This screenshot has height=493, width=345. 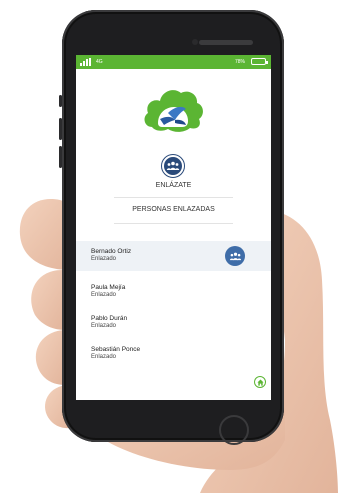 What do you see at coordinates (60, 157) in the screenshot?
I see `volume-down-button` at bounding box center [60, 157].